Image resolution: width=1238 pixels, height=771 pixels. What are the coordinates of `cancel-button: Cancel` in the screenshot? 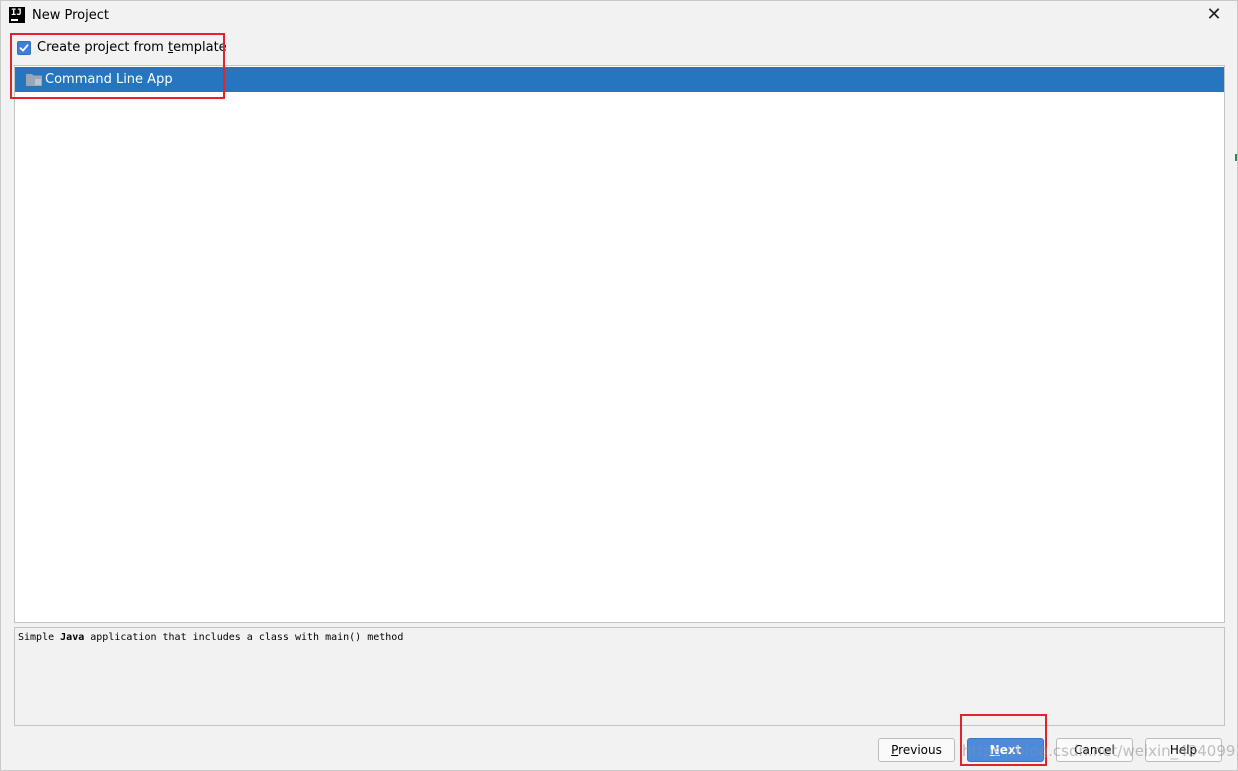 It's located at (1094, 750).